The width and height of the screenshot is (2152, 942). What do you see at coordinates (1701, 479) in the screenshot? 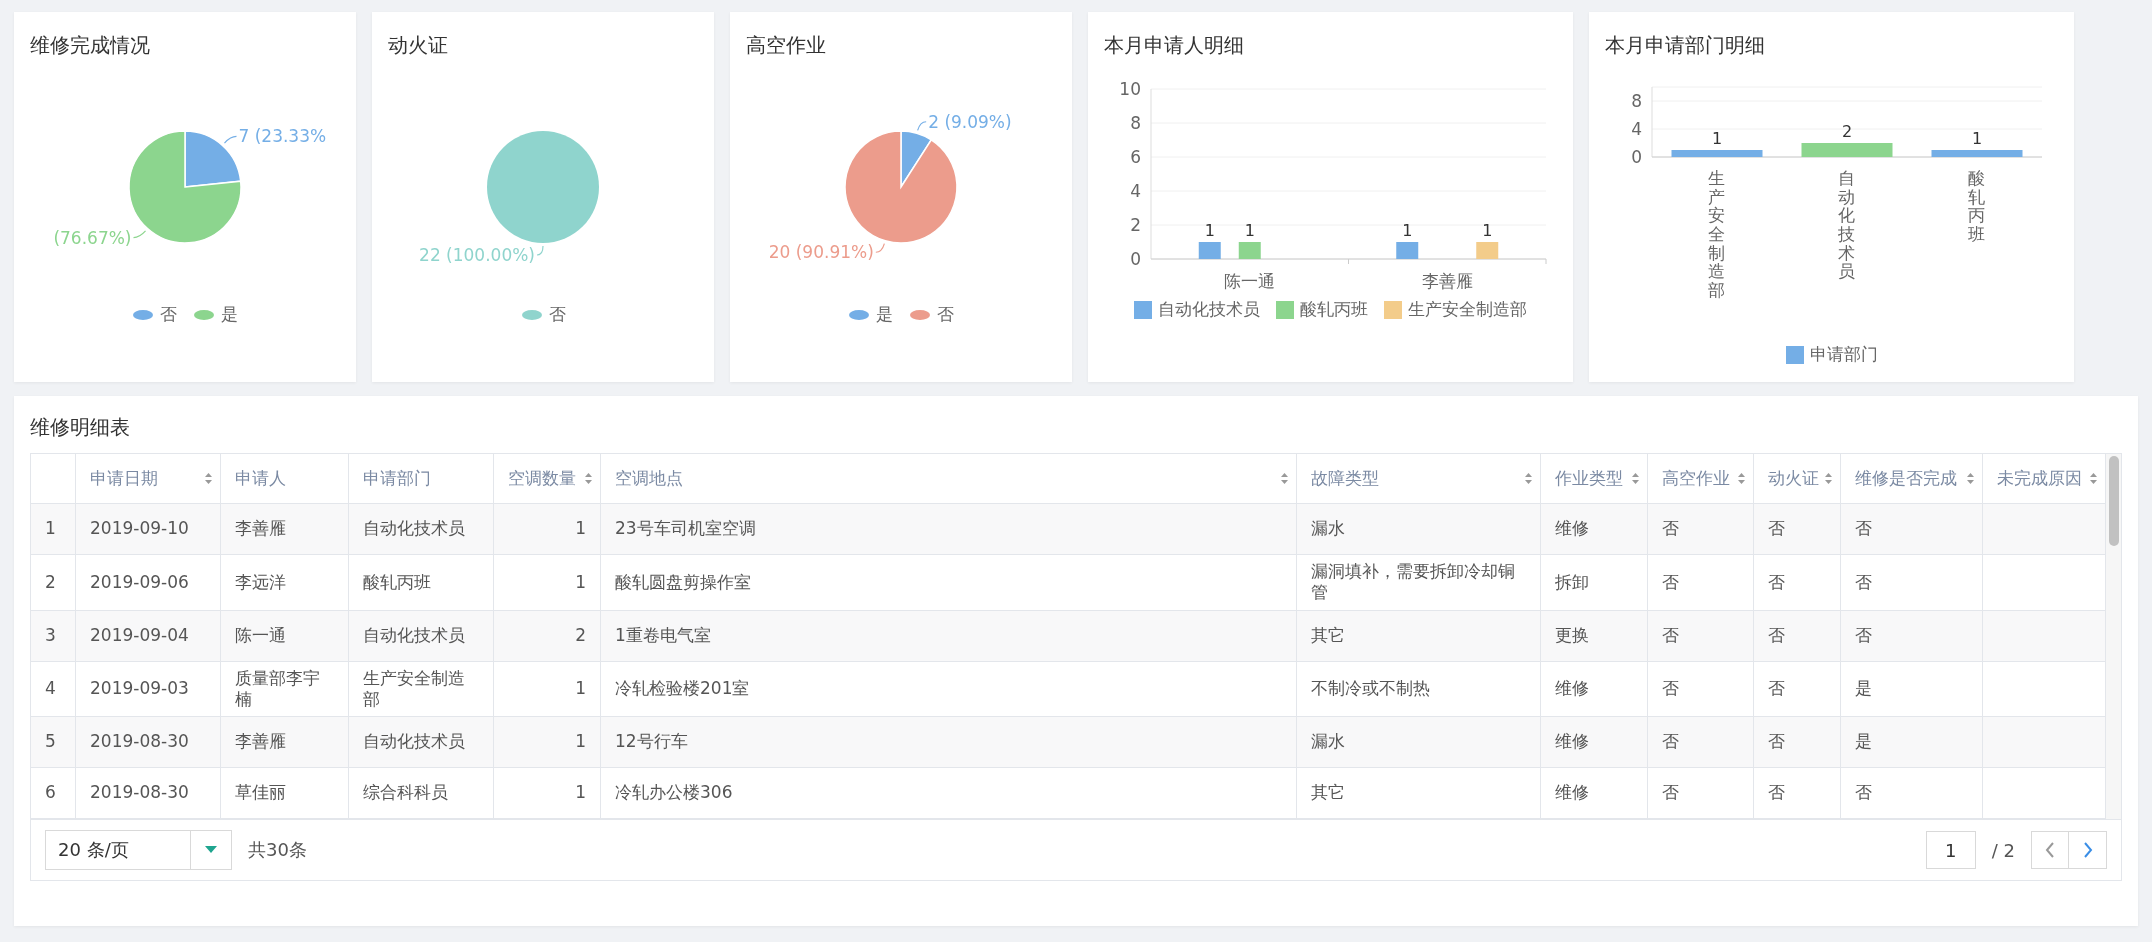
I see `column-header: 高空作业` at bounding box center [1701, 479].